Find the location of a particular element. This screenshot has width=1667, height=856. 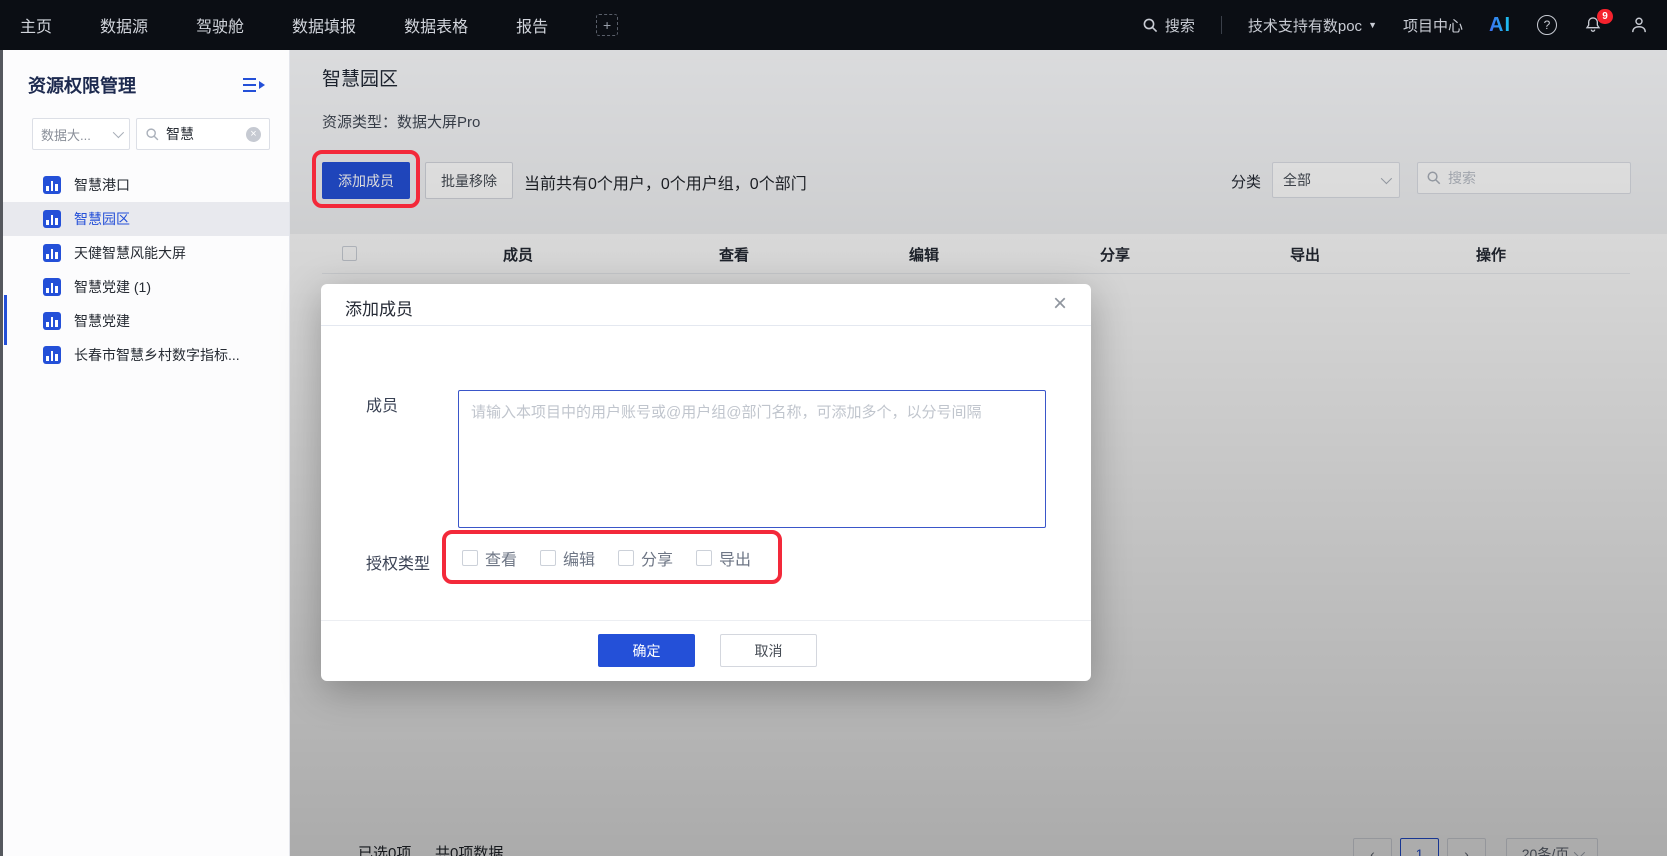

auth-type-label: 授权类型 is located at coordinates (398, 564).